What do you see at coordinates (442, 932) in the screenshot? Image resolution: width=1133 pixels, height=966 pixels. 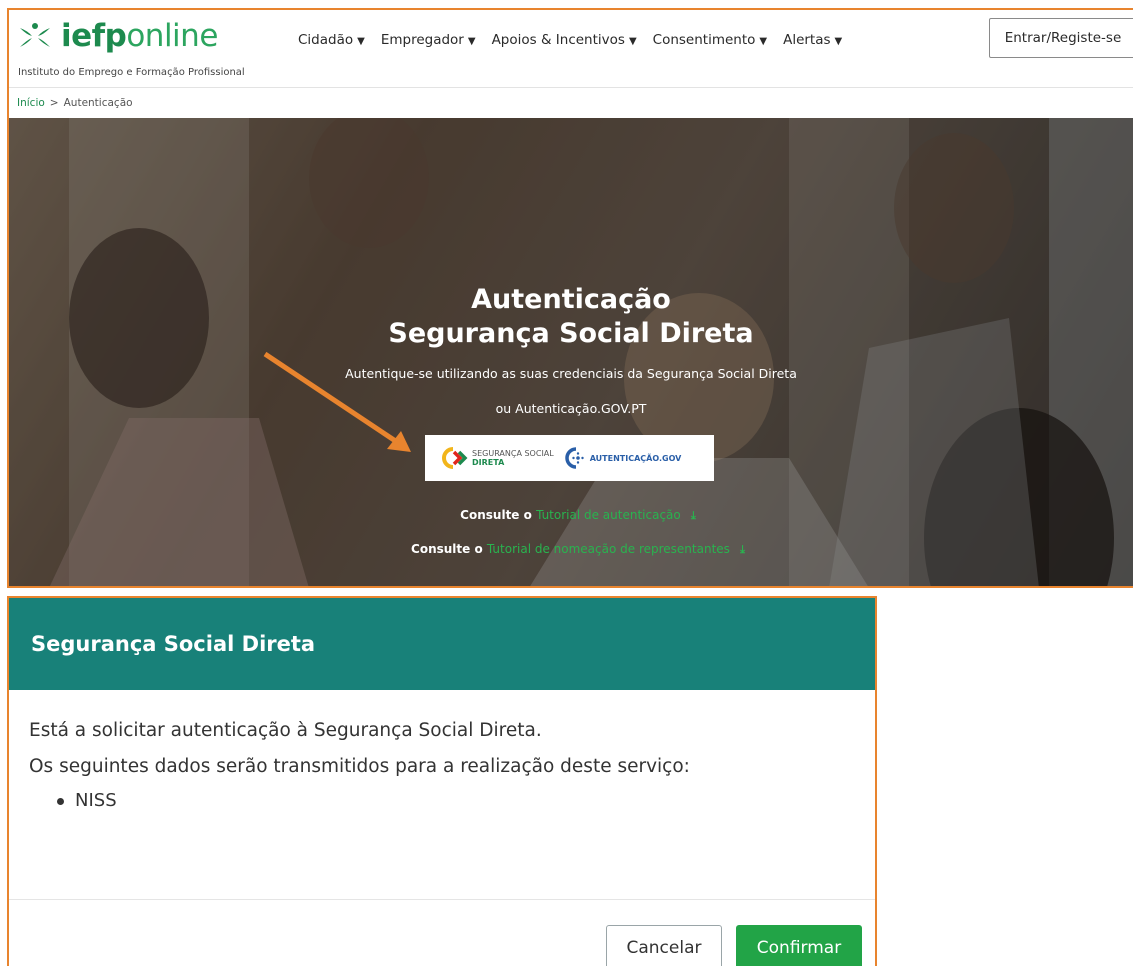 I see `dialog-footer: Cancelar Confirmar` at bounding box center [442, 932].